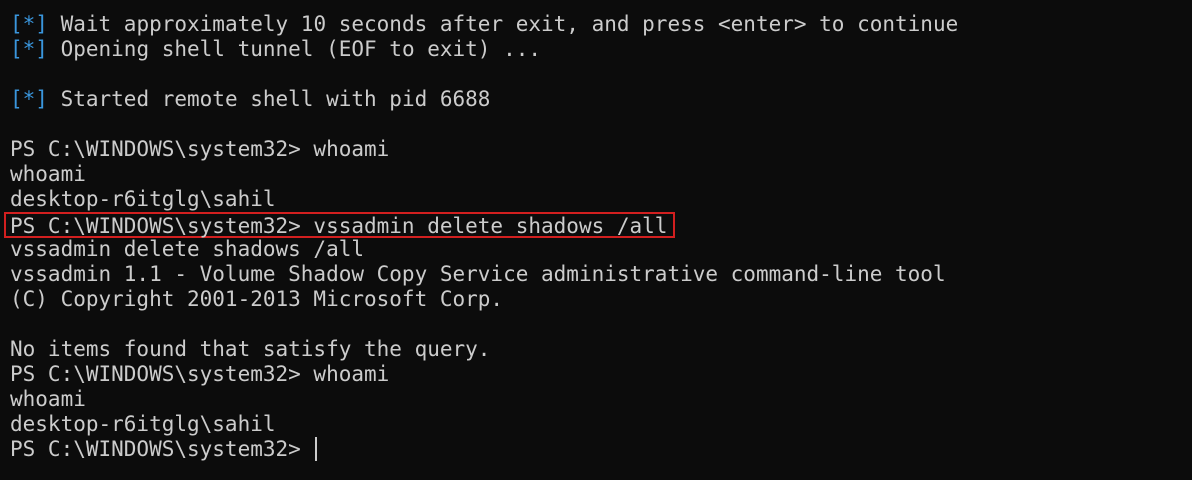 The image size is (1192, 480). What do you see at coordinates (269, 99) in the screenshot?
I see `line-text: Started remote shell with pid 6688` at bounding box center [269, 99].